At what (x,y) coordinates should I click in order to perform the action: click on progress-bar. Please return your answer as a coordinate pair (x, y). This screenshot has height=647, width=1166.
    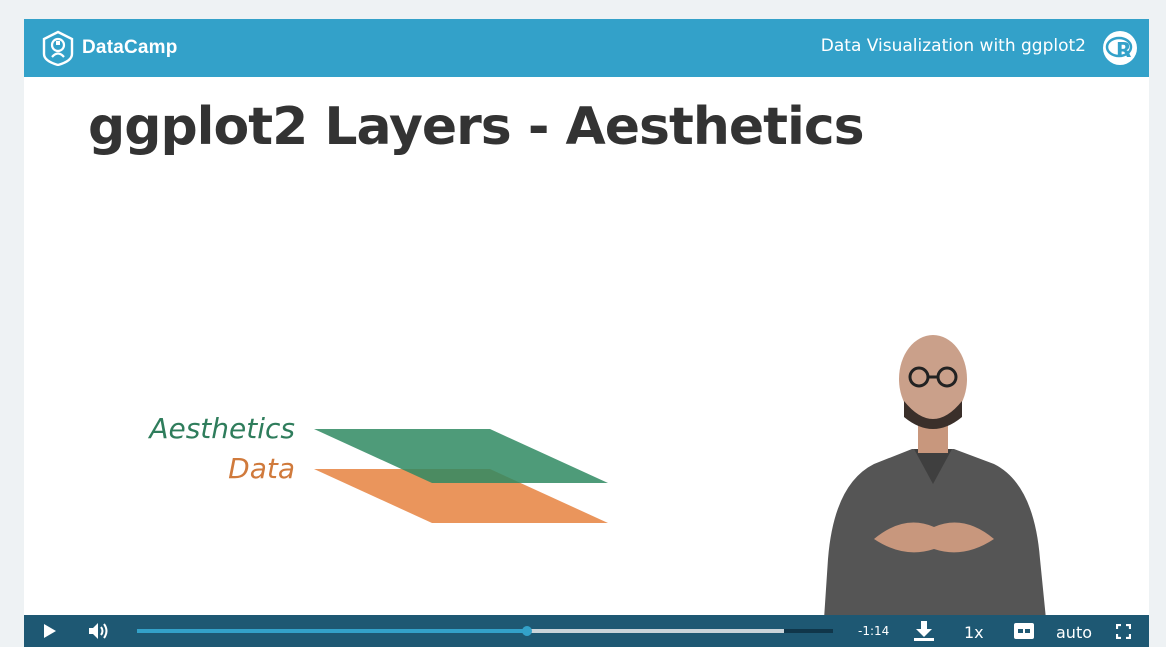
    Looking at the image, I should click on (485, 631).